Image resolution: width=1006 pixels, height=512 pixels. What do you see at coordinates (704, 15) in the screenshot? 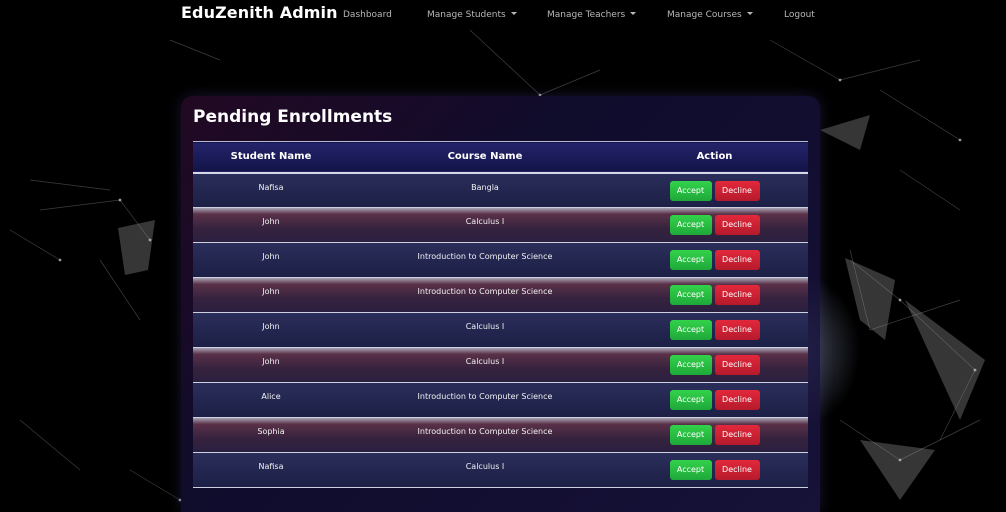
I see `nav-manage-courses-label: Manage Courses` at bounding box center [704, 15].